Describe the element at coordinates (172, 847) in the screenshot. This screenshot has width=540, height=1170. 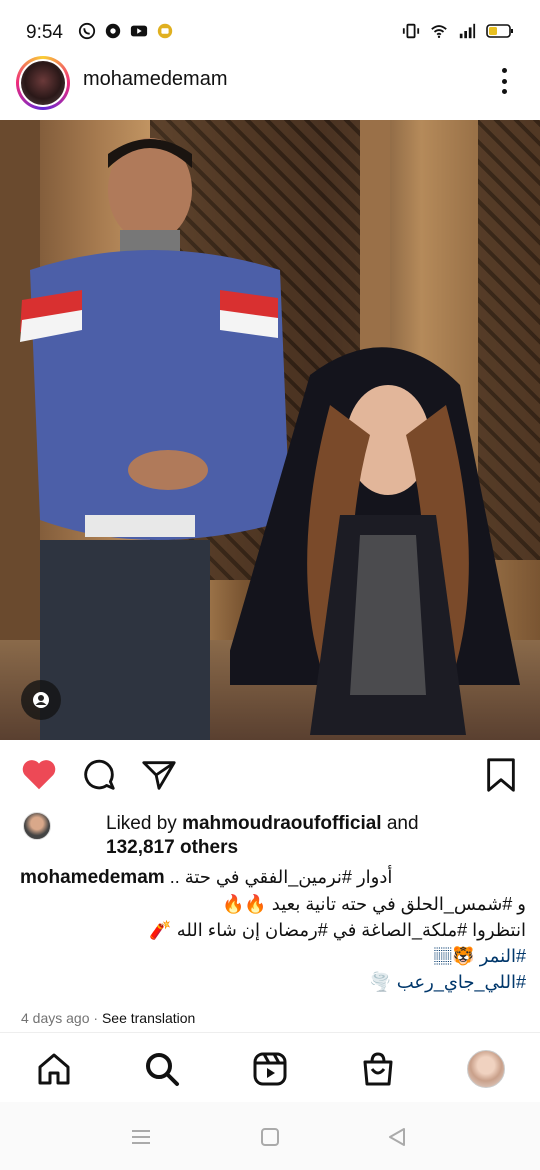
I see `likes-others-count: 132,817 others` at that location.